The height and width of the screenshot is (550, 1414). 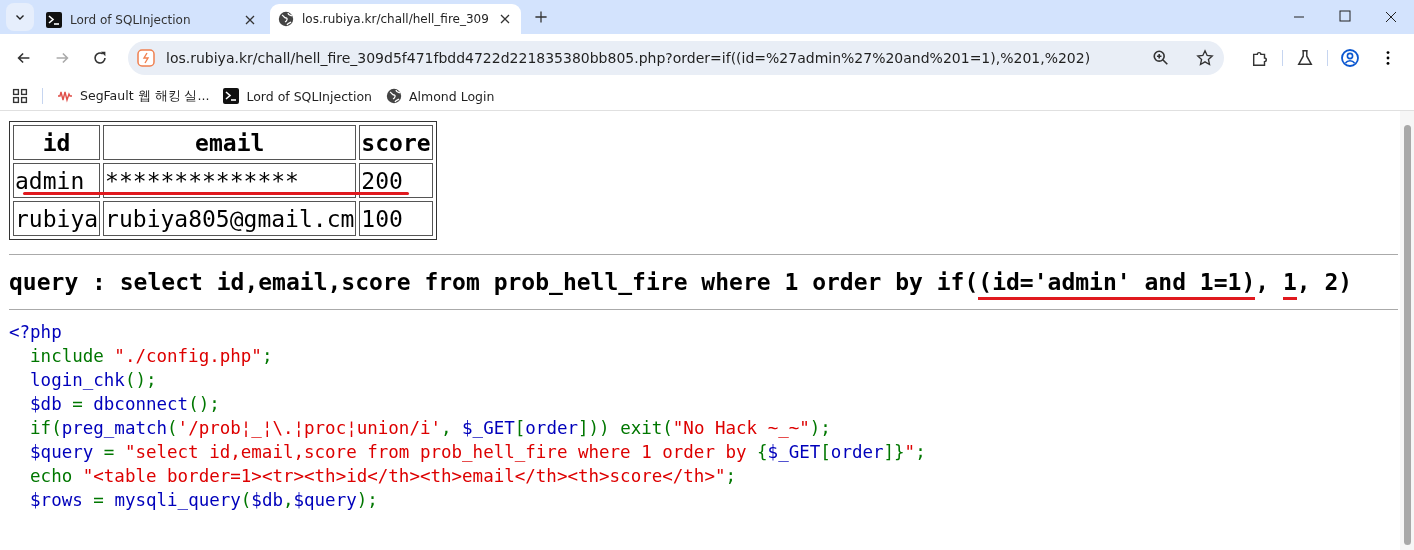 What do you see at coordinates (1260, 58) in the screenshot?
I see `extensions-icon` at bounding box center [1260, 58].